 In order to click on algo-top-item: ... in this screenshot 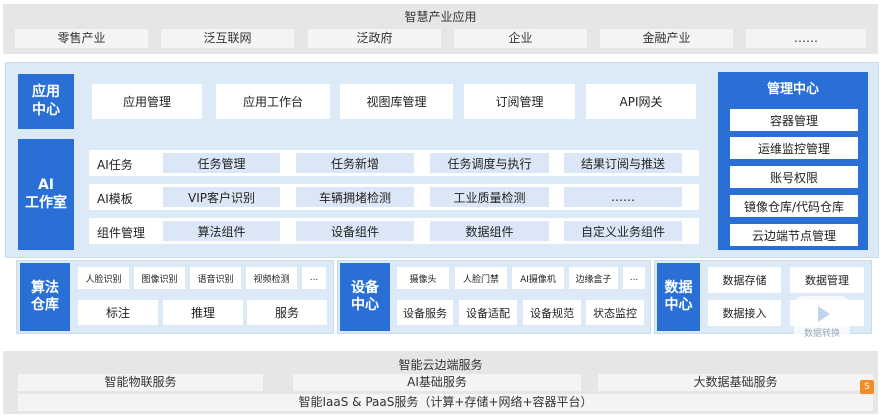, I will do `click(314, 278)`.